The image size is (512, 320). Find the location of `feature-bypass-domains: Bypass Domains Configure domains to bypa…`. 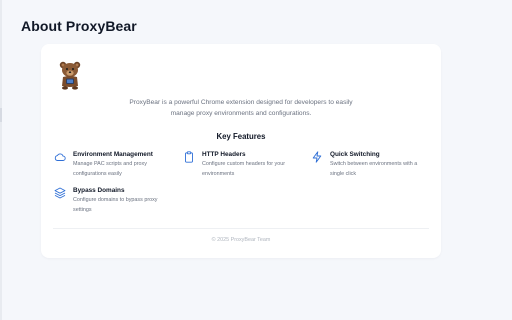

feature-bypass-domains: Bypass Domains Configure domains to bypa… is located at coordinates (114, 202).